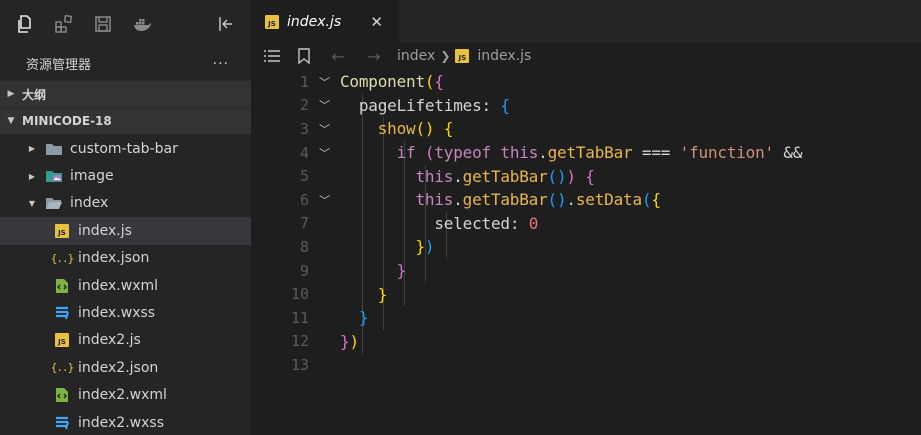 The height and width of the screenshot is (435, 921). I want to click on code-line: 7 selected: 0, so click(586, 224).